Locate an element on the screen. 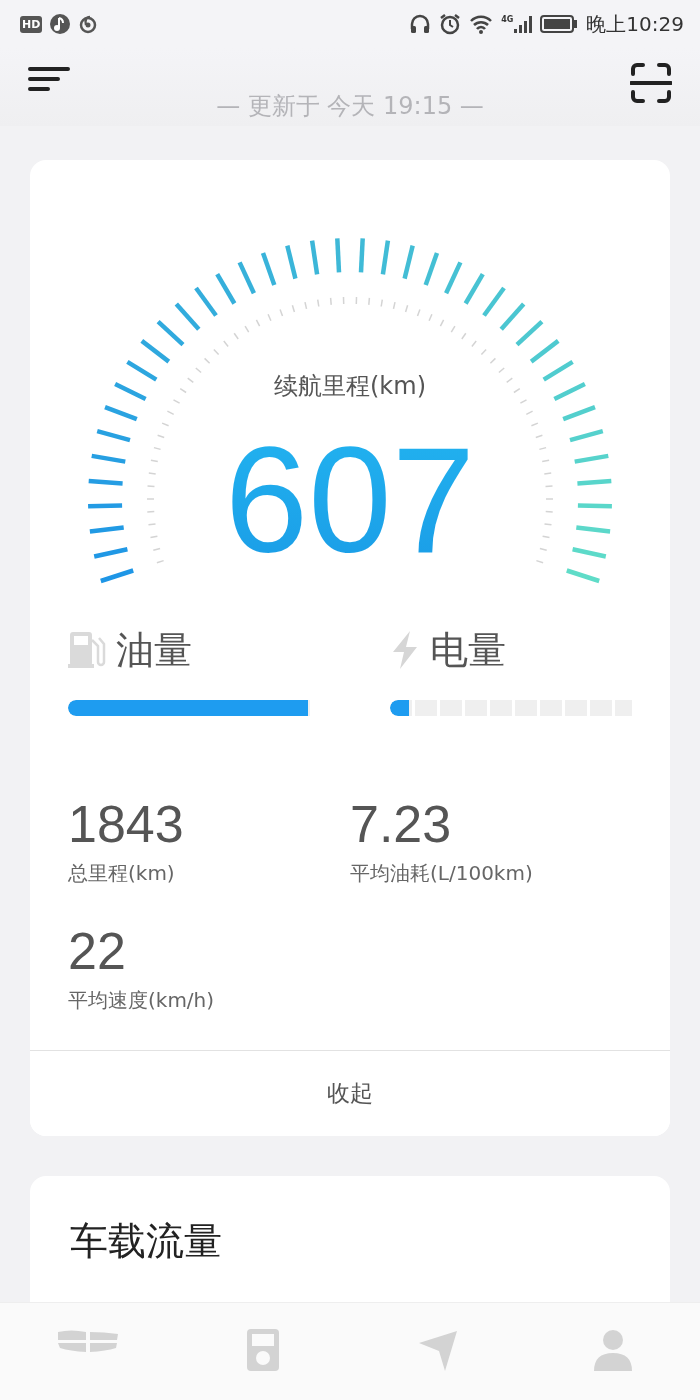 The image size is (700, 1400). clock-time: 晚上10:29 is located at coordinates (635, 24).